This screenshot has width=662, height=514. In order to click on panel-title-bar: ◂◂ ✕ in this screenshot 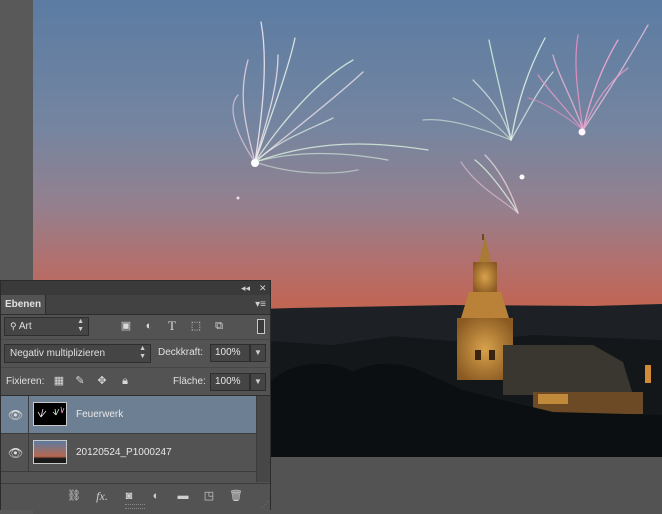, I will do `click(135, 288)`.